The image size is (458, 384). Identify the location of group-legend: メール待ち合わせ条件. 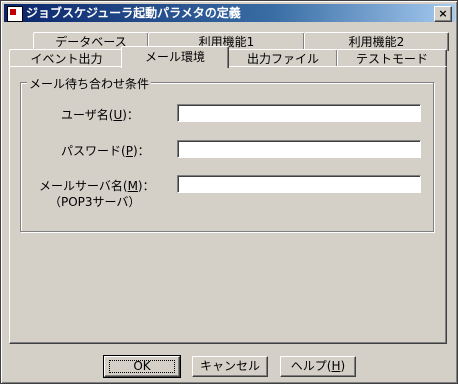
(89, 83).